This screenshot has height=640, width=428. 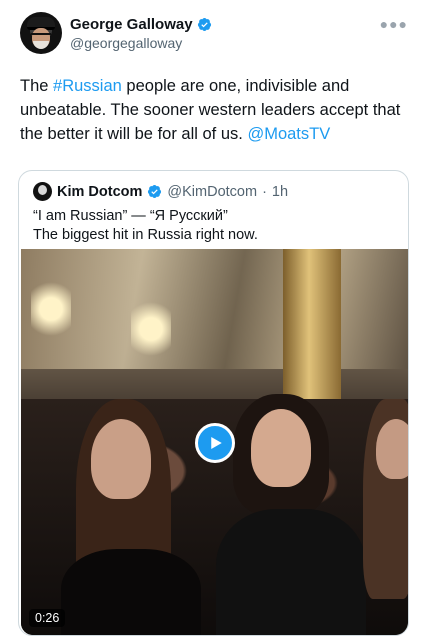 What do you see at coordinates (212, 192) in the screenshot?
I see `quoted-handle: @KimDotcom` at bounding box center [212, 192].